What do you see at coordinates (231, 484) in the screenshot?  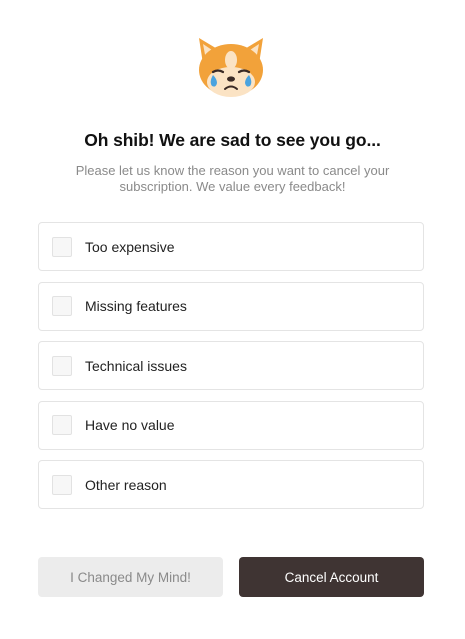 I see `reason-option-other-reason: Other reason` at bounding box center [231, 484].